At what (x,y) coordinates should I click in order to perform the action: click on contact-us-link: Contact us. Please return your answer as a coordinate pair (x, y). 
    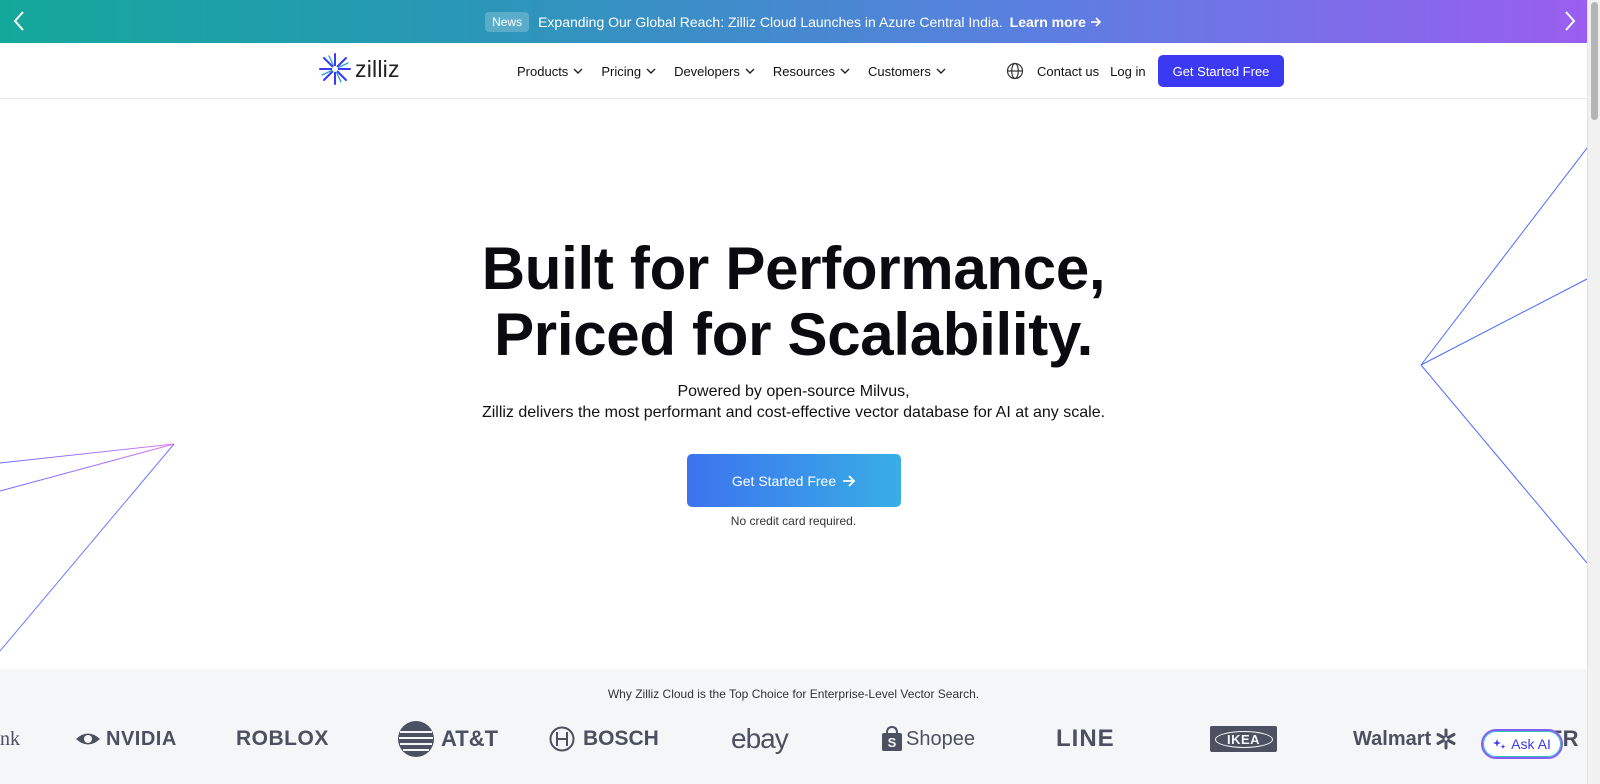
    Looking at the image, I should click on (1068, 71).